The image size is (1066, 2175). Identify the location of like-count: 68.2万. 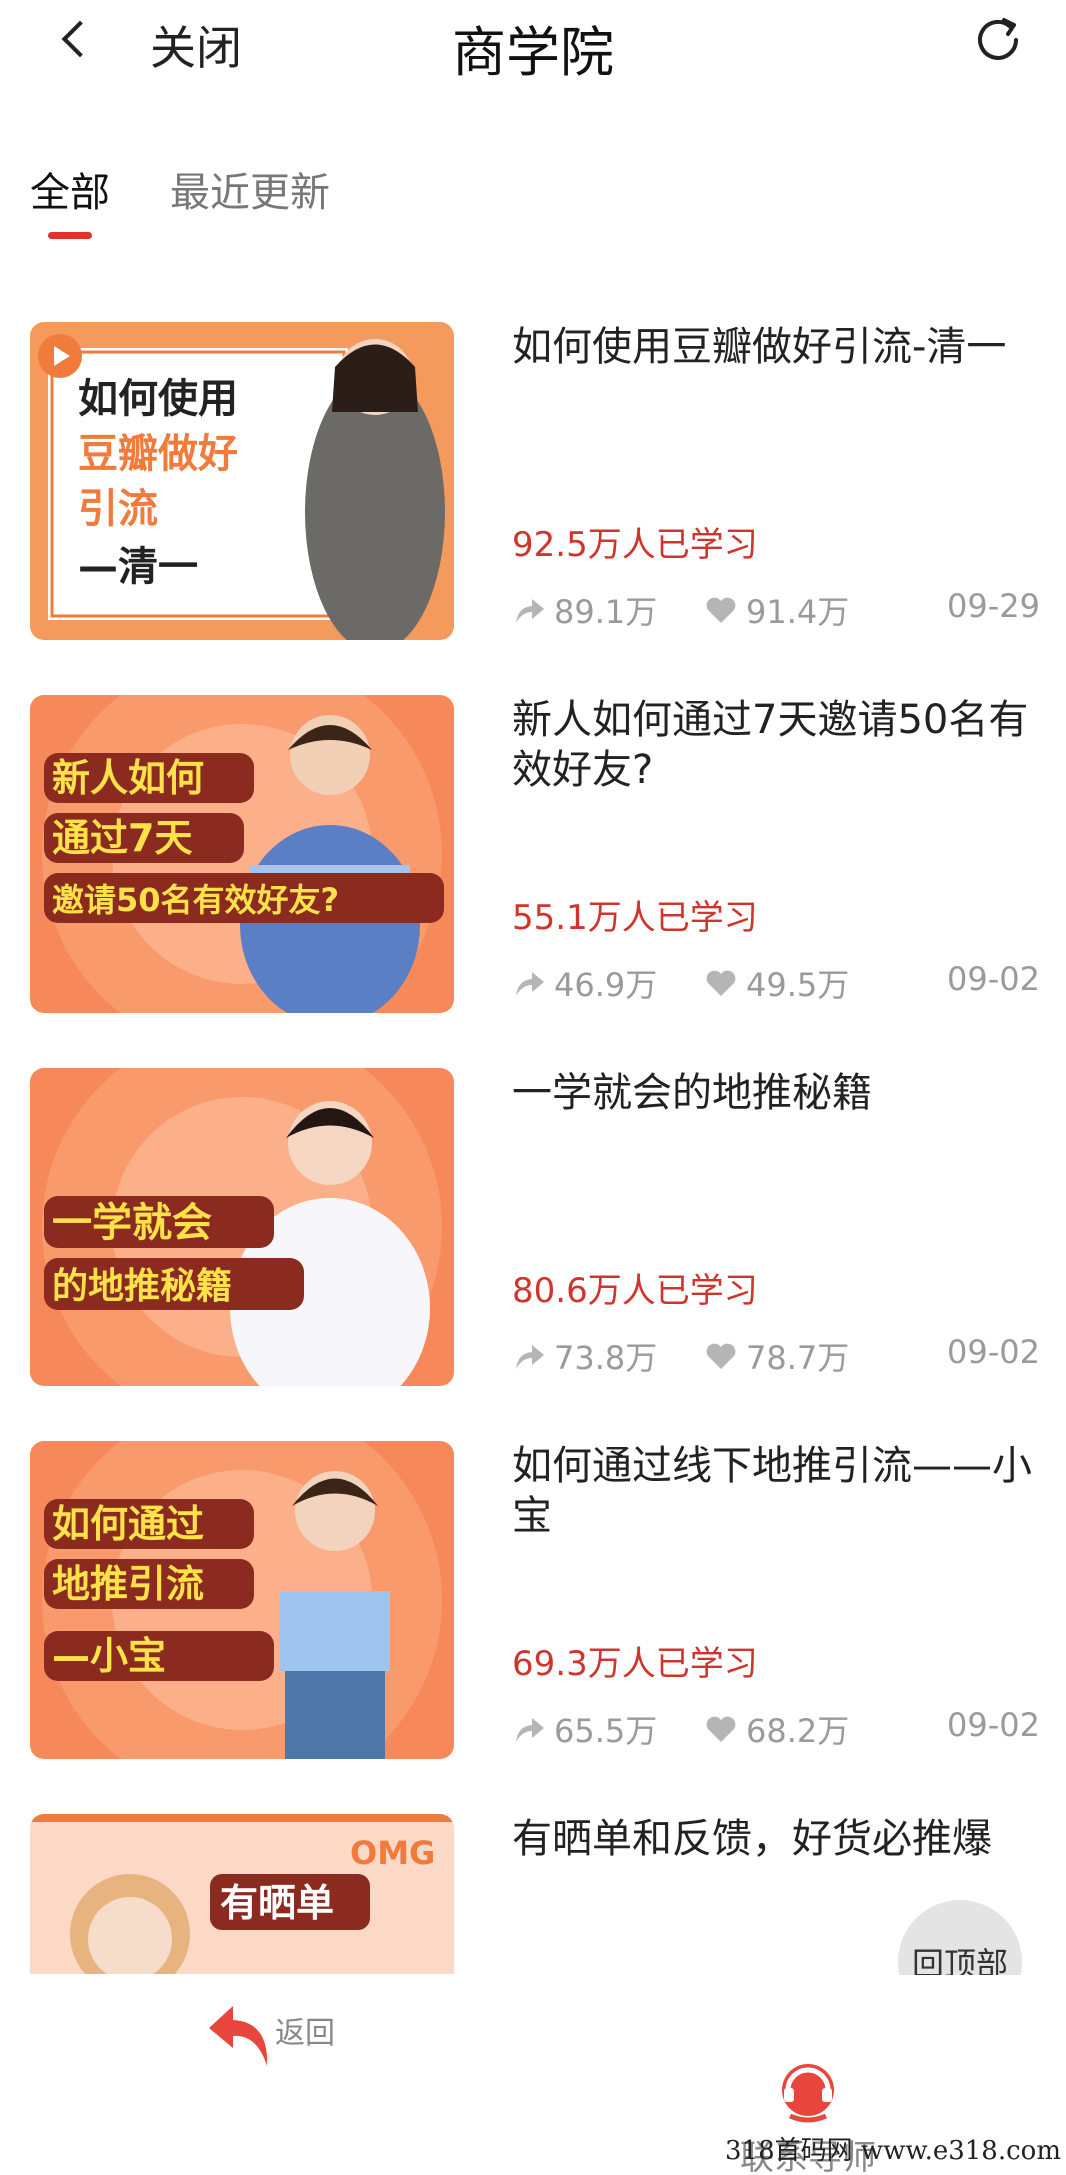
(798, 1731).